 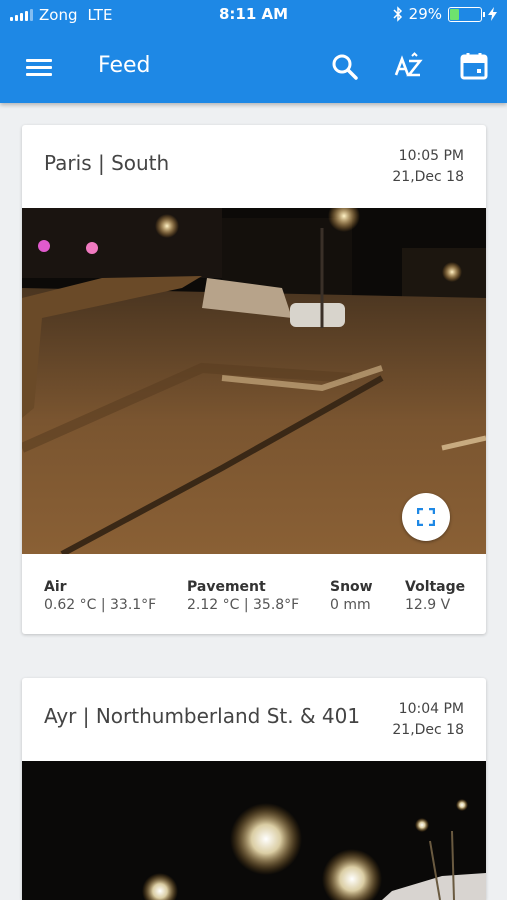 I want to click on stat-value: 2.12 °C | 35.8°F, so click(x=243, y=605).